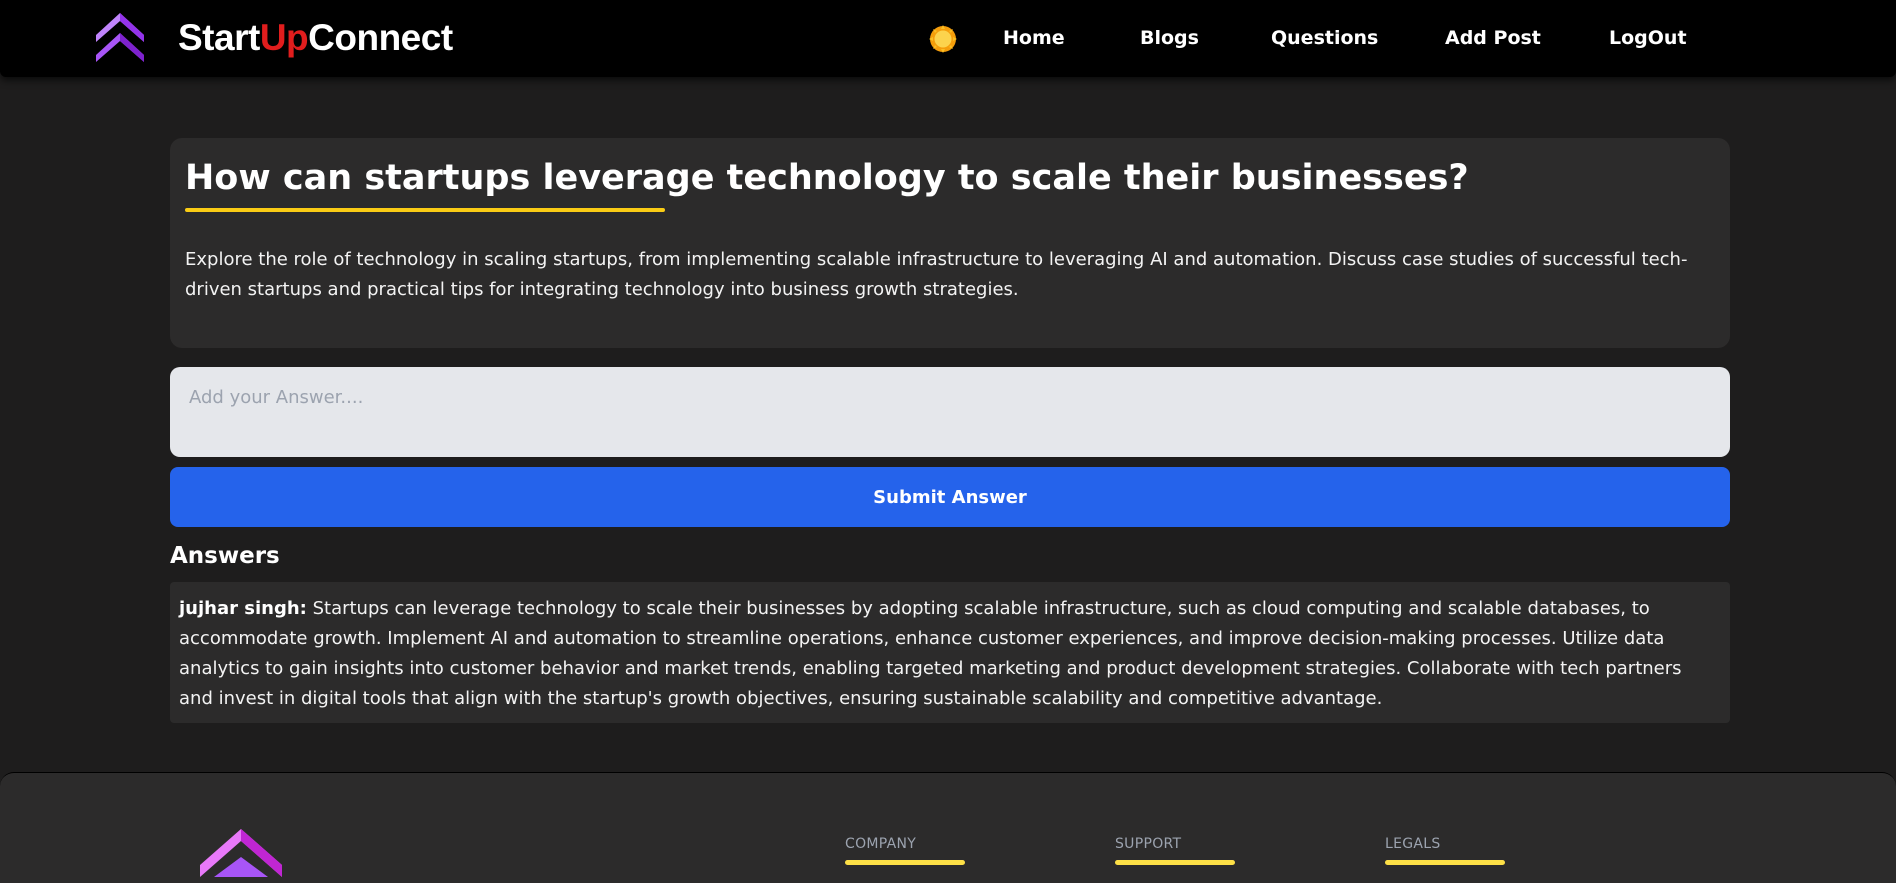  I want to click on answer-author: jujhar singh:, so click(243, 608).